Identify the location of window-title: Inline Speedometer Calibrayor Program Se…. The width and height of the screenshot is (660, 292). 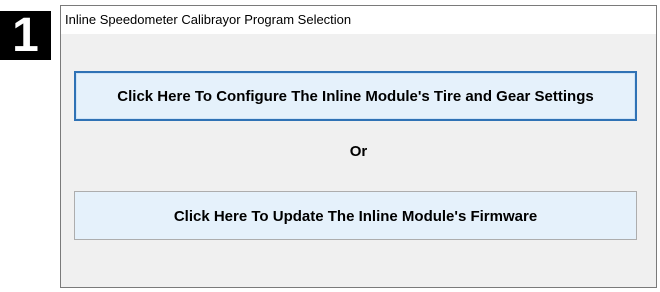
(208, 19).